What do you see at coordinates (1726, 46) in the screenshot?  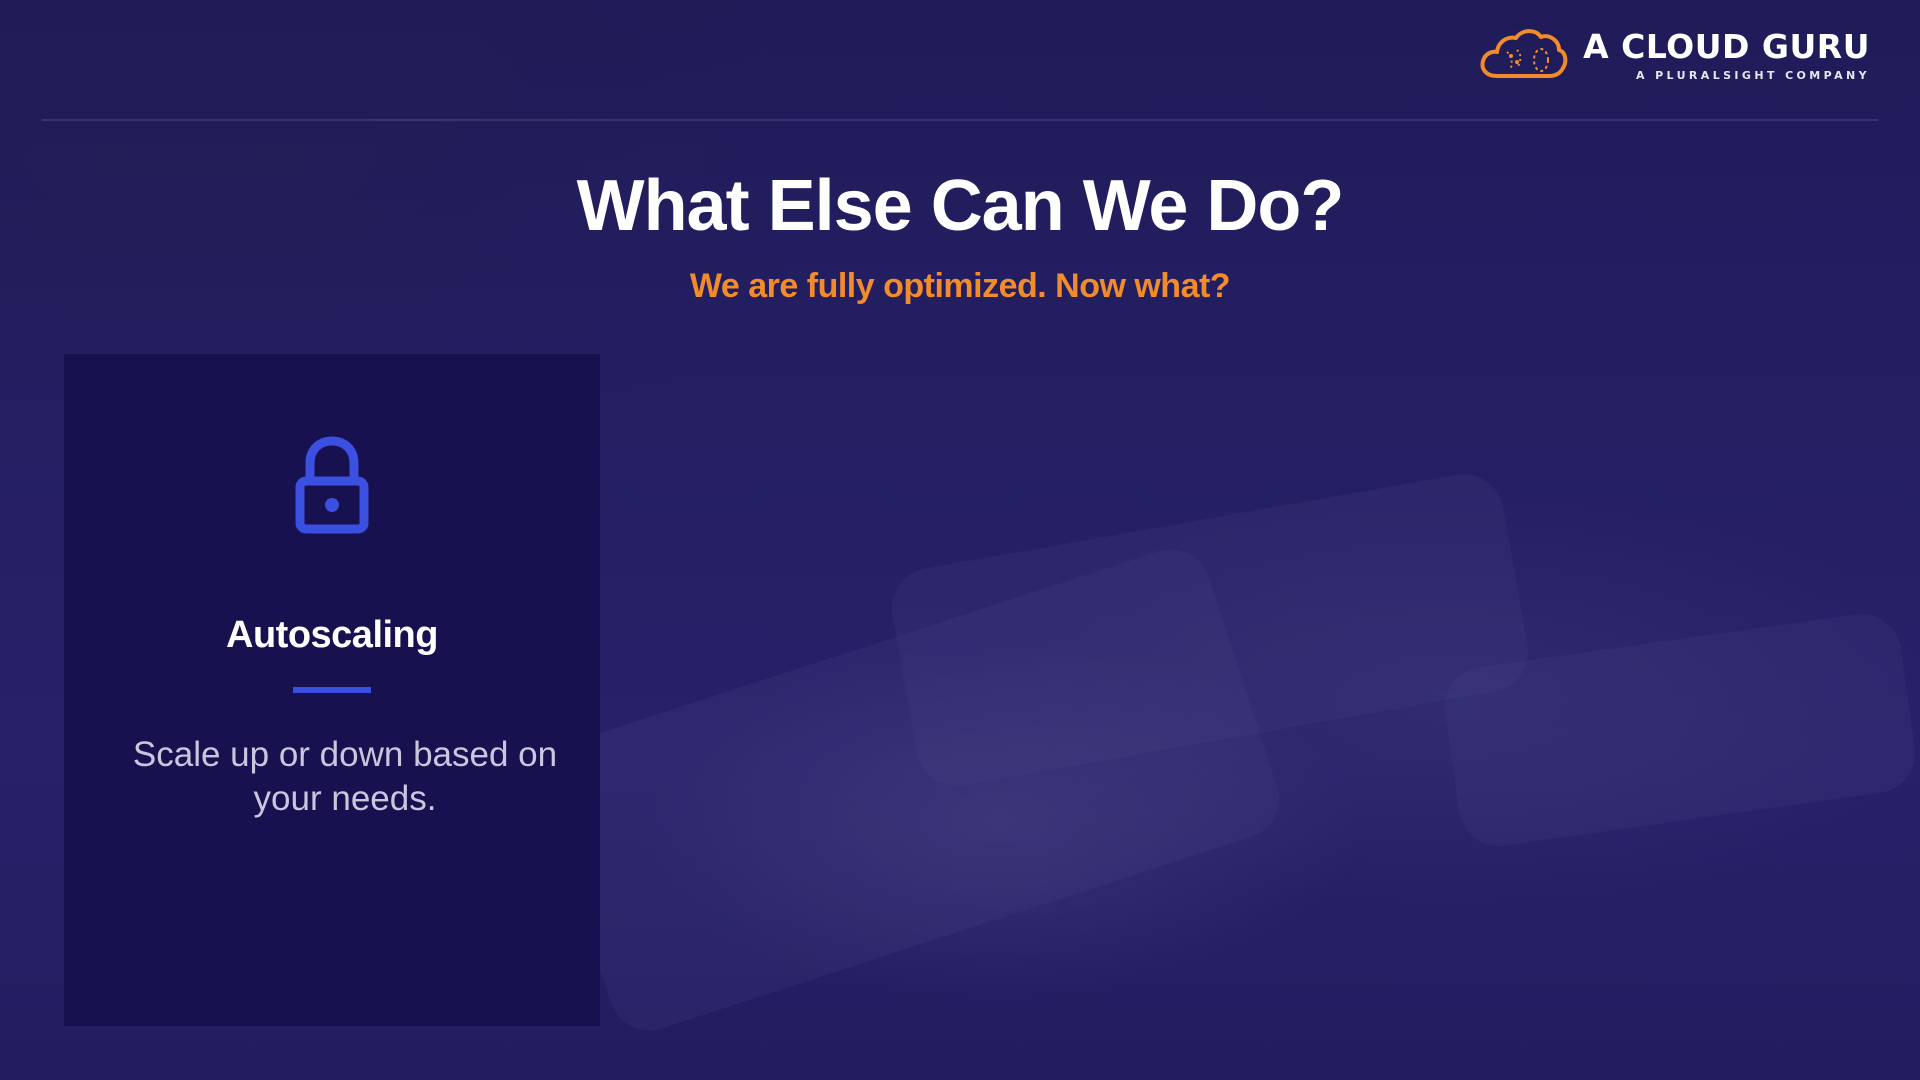 I see `brand-name: A CLOUD GURU` at bounding box center [1726, 46].